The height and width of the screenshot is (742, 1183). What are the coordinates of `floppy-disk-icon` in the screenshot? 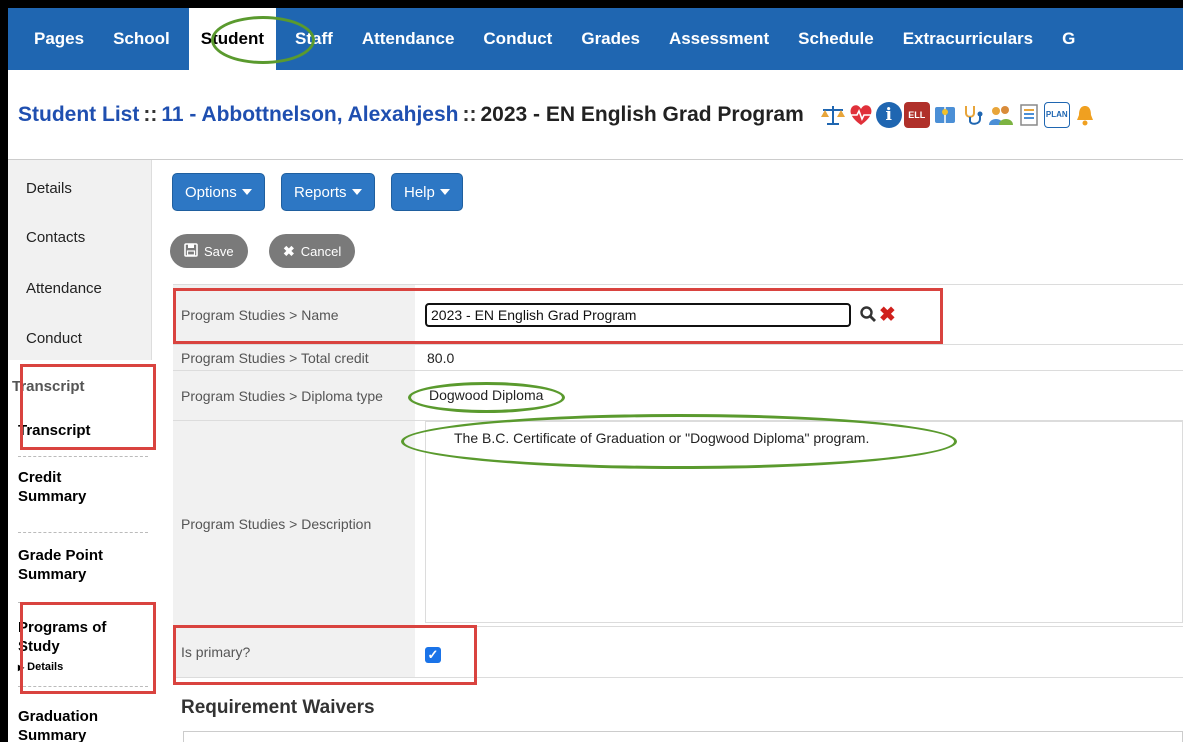 It's located at (191, 251).